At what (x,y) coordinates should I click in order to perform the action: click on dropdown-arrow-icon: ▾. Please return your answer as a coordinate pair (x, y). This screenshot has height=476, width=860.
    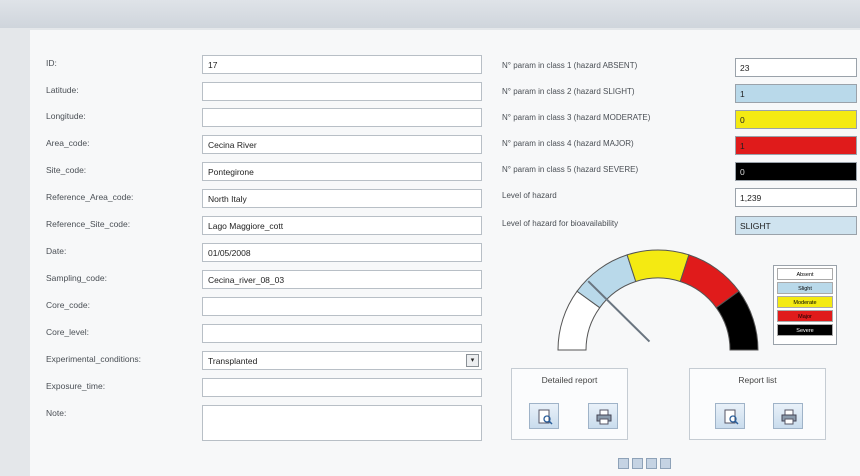
    Looking at the image, I should click on (472, 360).